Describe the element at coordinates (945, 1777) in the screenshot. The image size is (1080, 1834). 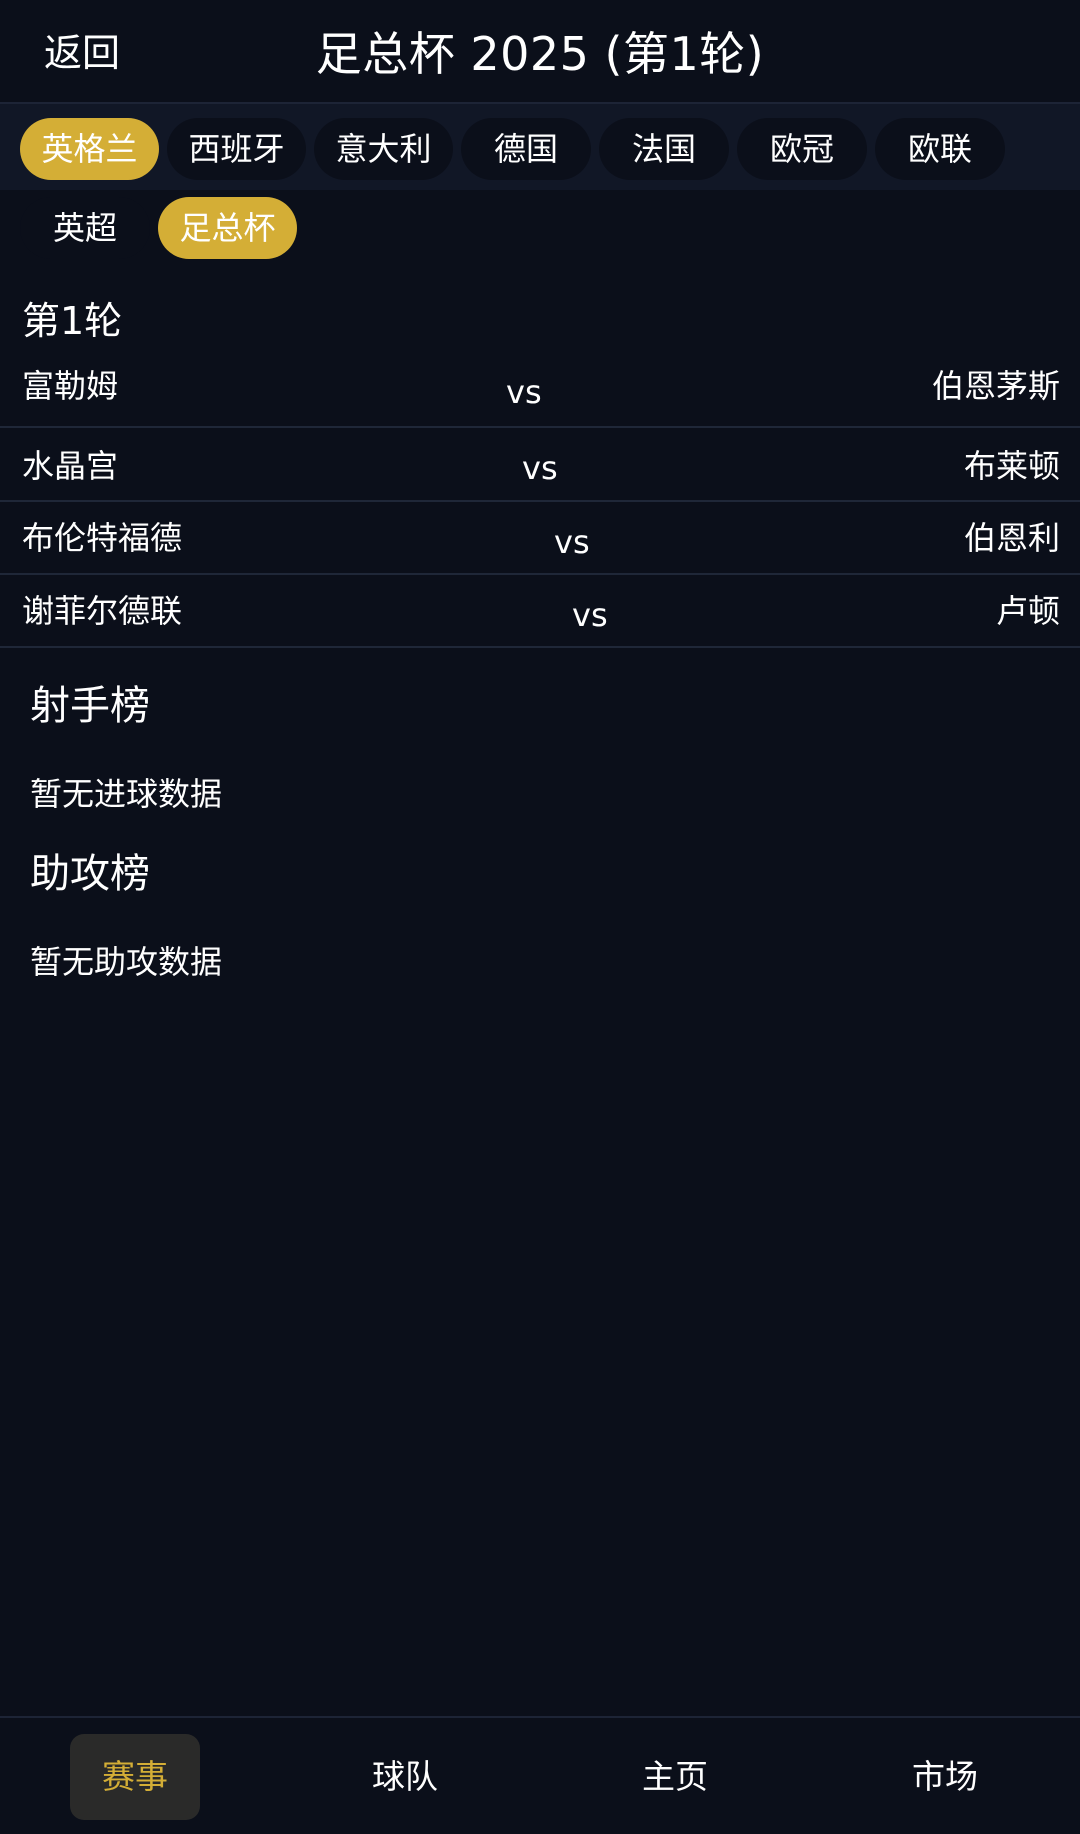
I see `nav-market: 市场` at that location.